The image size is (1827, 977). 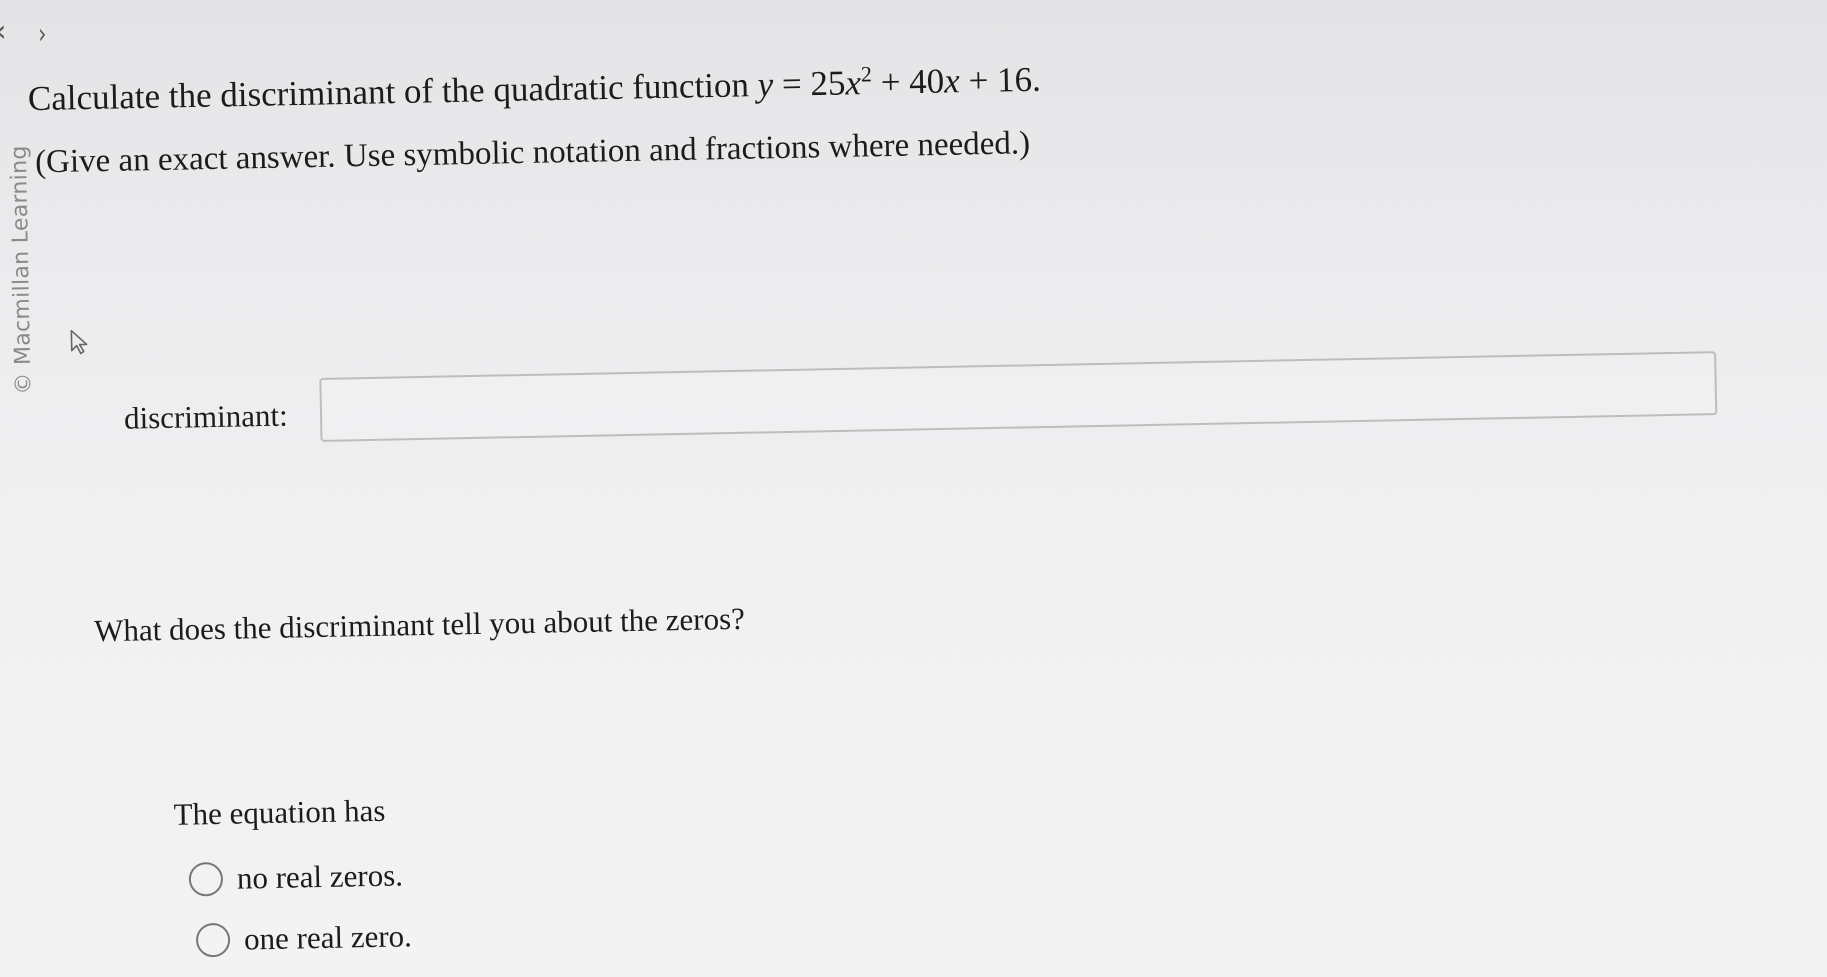 I want to click on exponent: 2, so click(x=866, y=74).